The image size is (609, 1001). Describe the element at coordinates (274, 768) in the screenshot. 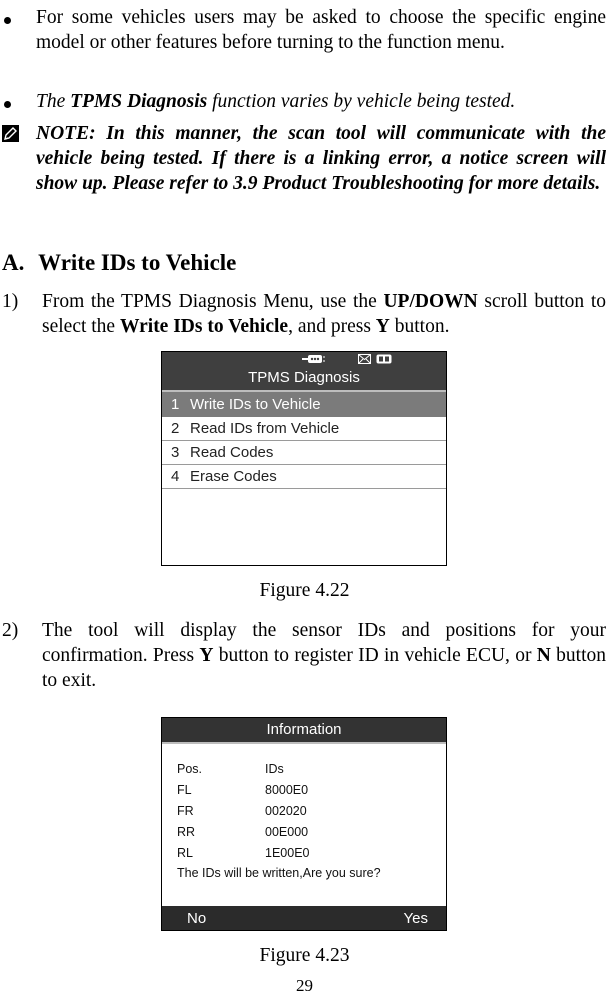

I see `ids-header: IDs` at that location.